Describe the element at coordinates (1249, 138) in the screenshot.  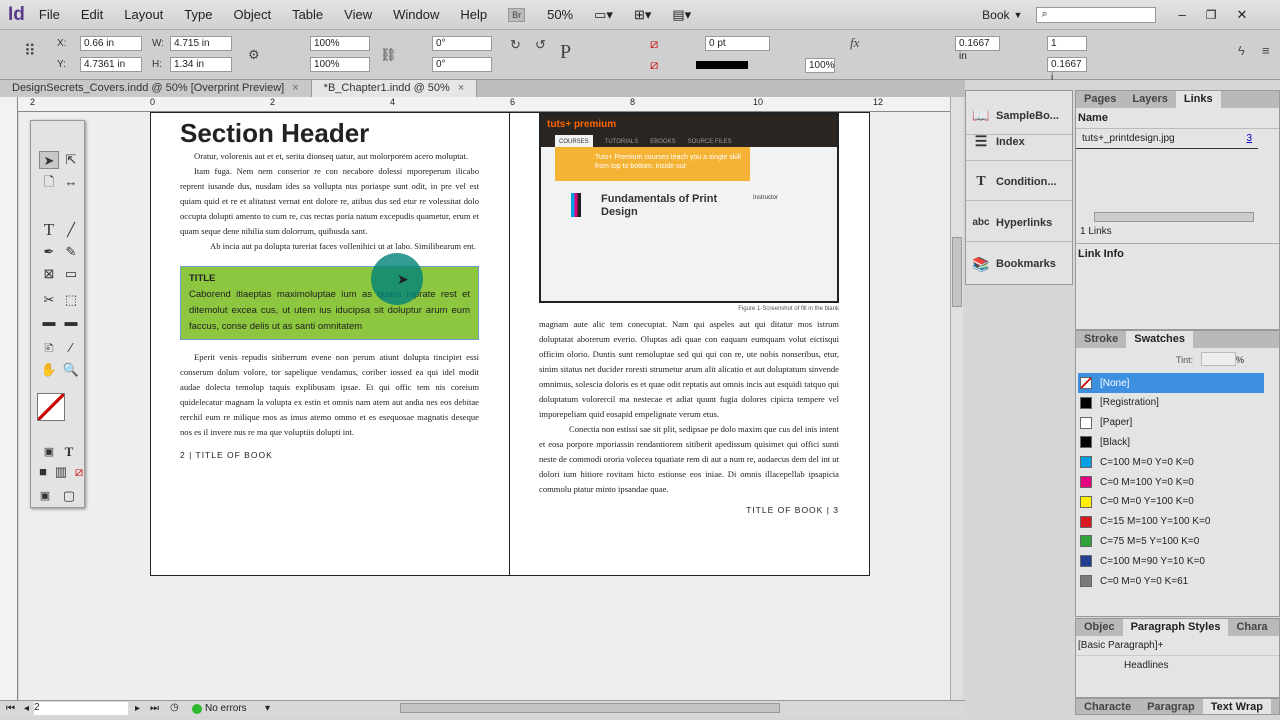
I see `link-page-number: 3` at that location.